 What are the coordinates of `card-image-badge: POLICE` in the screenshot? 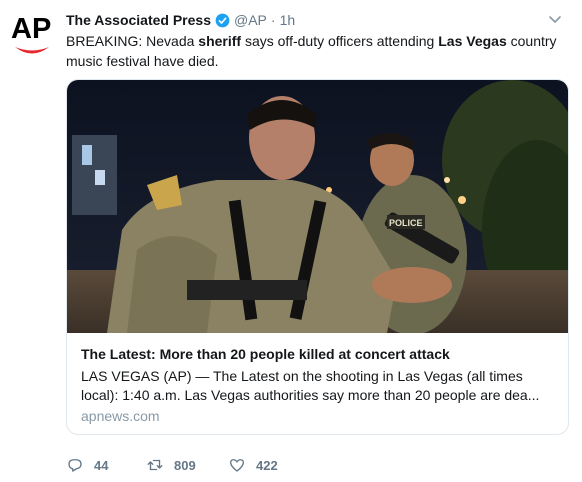 It's located at (406, 223).